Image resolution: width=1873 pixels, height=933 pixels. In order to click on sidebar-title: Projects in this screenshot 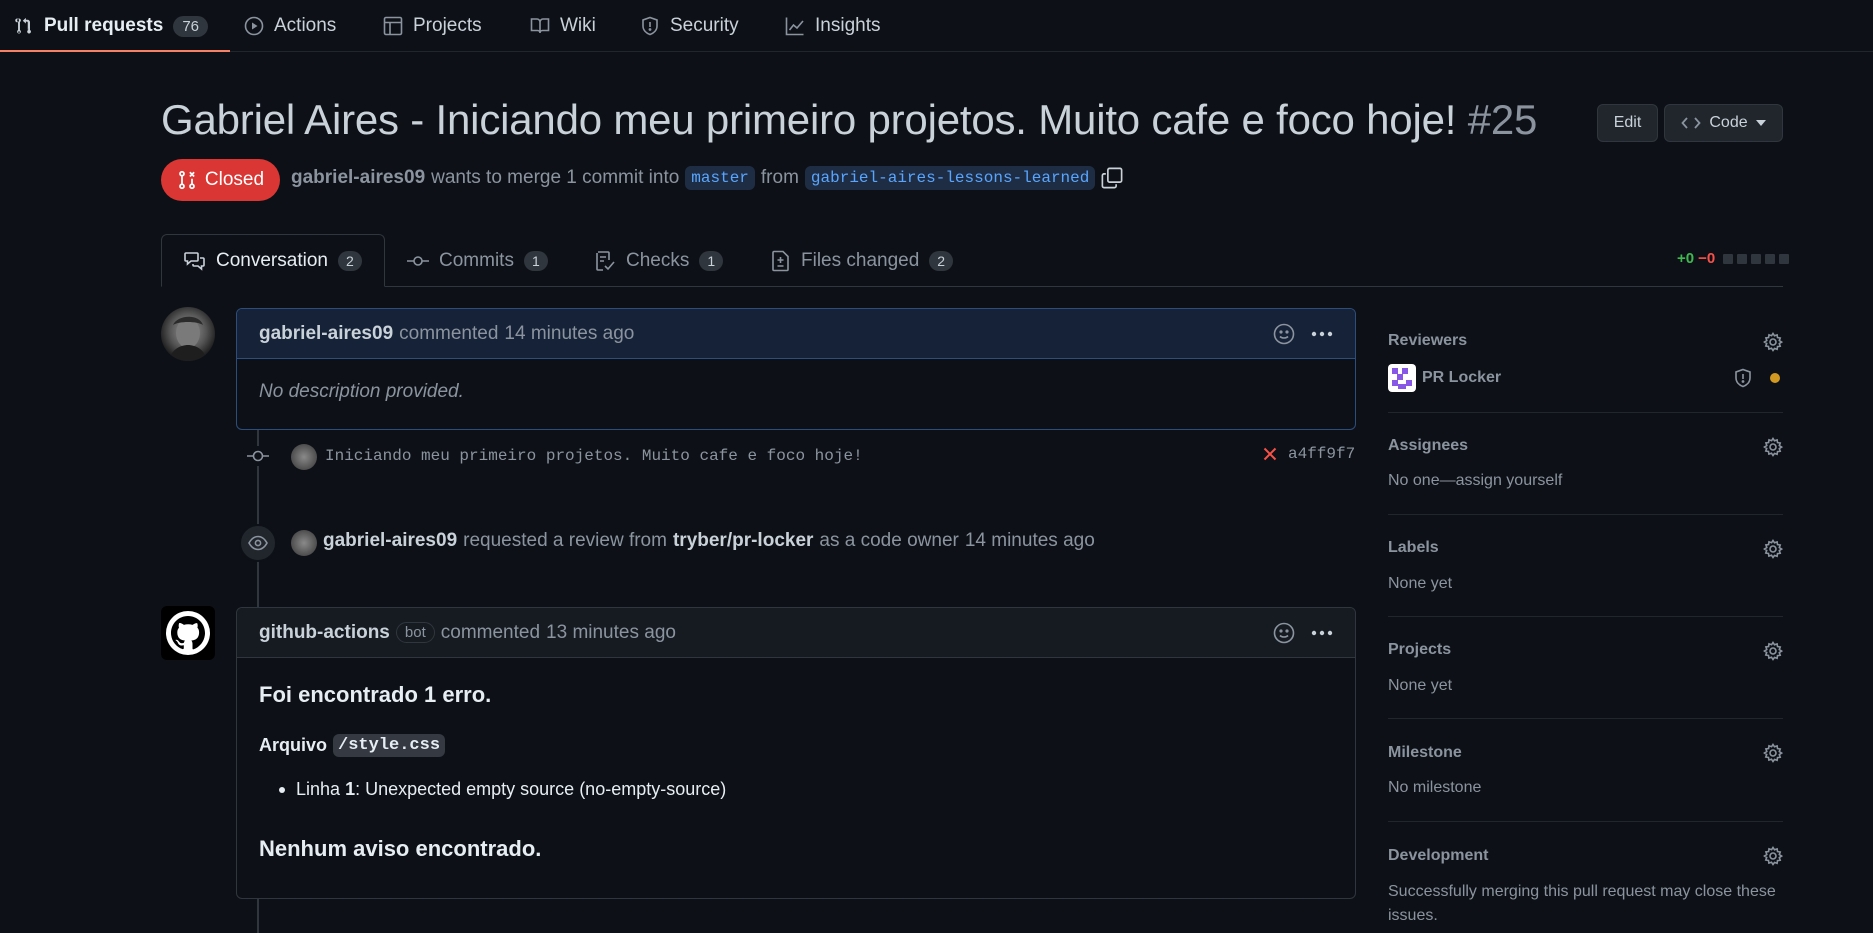, I will do `click(1419, 650)`.